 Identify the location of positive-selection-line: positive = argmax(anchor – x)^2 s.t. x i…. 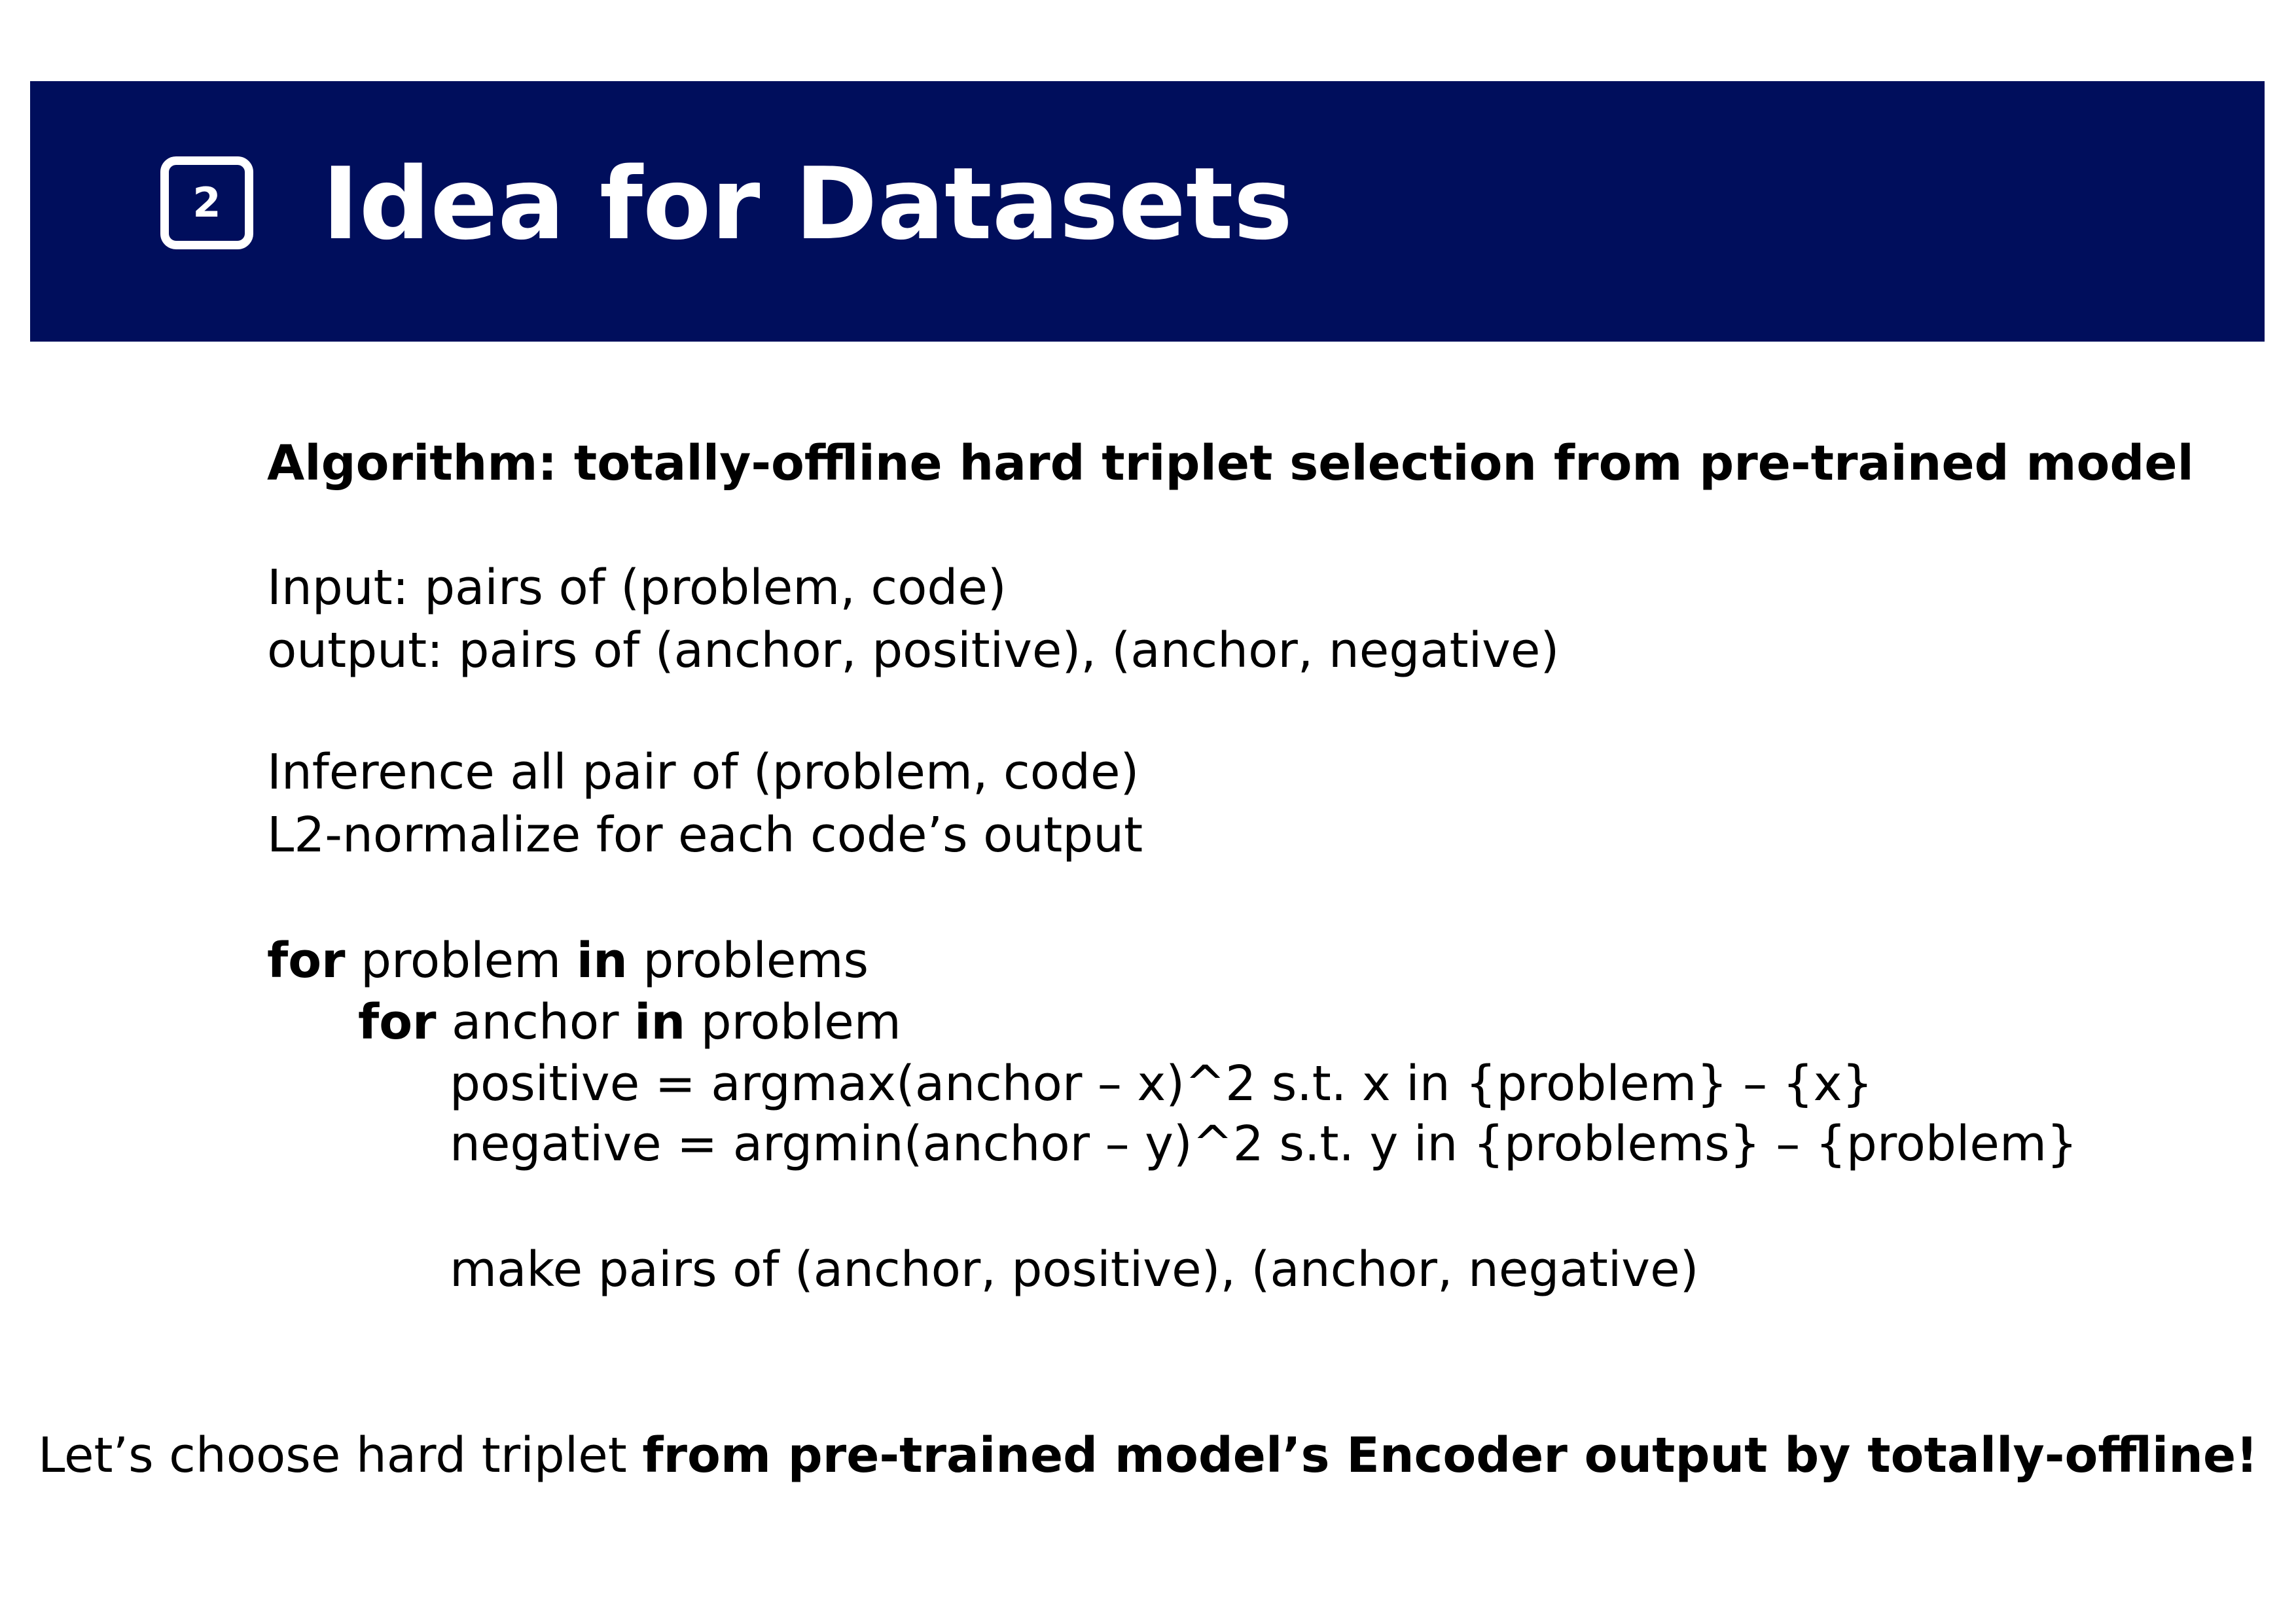
(1161, 1084).